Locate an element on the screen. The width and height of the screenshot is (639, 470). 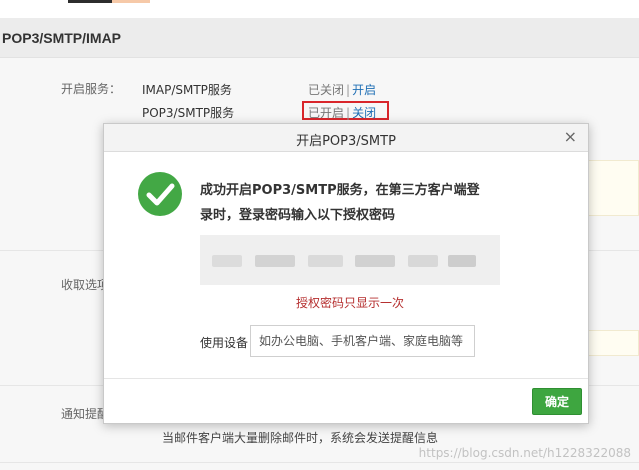
pop3-service-status: 已开启 | 关闭 is located at coordinates (342, 113).